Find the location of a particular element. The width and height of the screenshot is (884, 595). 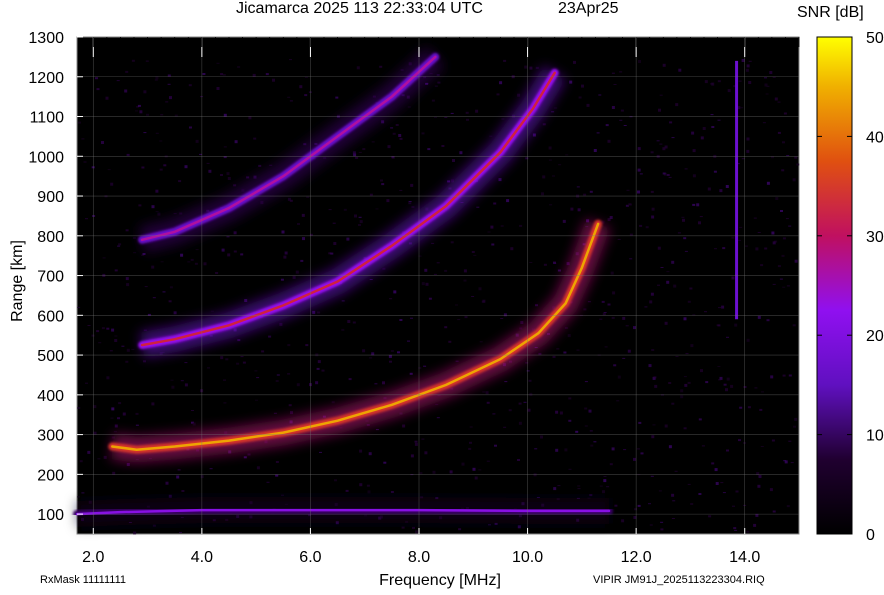

colorbar-tick-label: 50 is located at coordinates (875, 38).